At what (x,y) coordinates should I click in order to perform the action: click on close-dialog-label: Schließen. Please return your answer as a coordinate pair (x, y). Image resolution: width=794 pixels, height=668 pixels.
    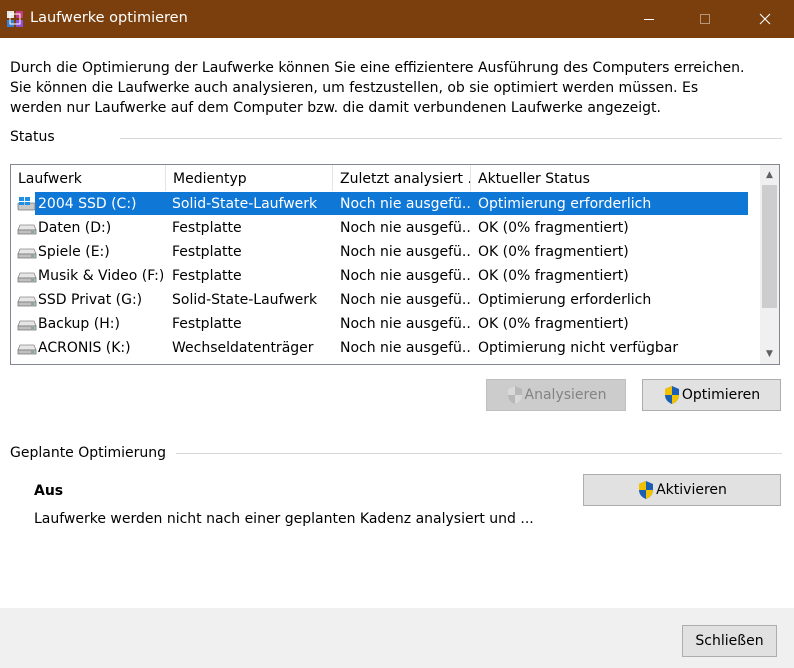
    Looking at the image, I should click on (729, 641).